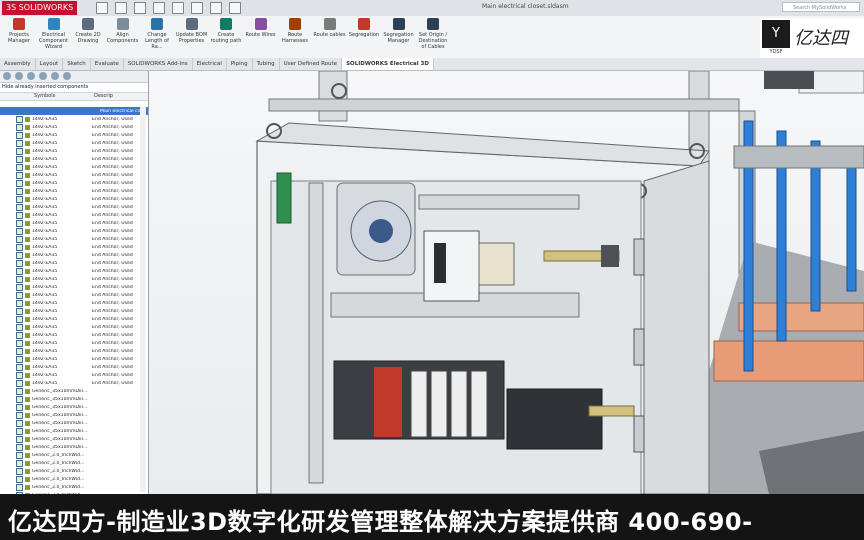 The height and width of the screenshot is (540, 864). What do you see at coordinates (102, 8) in the screenshot?
I see `new-file-icon` at bounding box center [102, 8].